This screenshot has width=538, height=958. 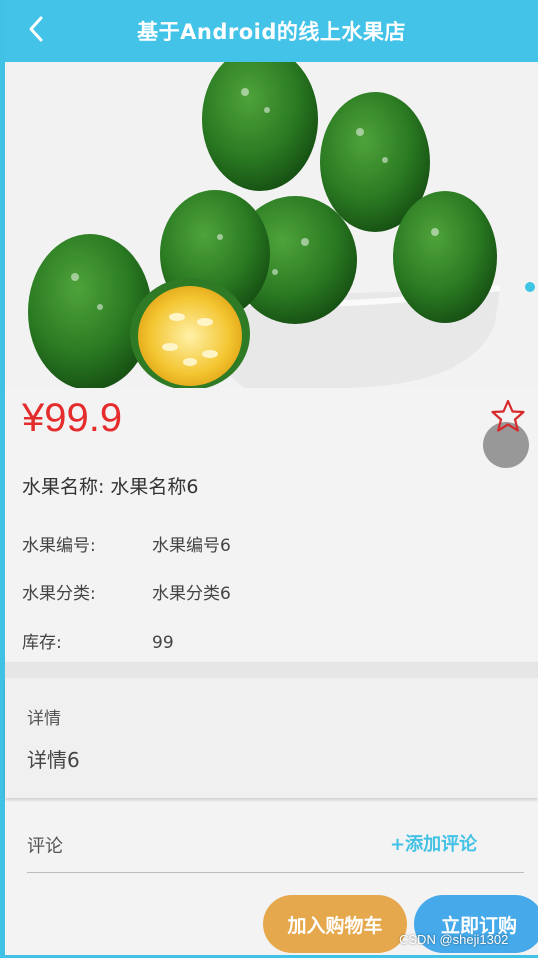 I want to click on page-title: 基于Android的线上水果店, so click(x=271, y=32).